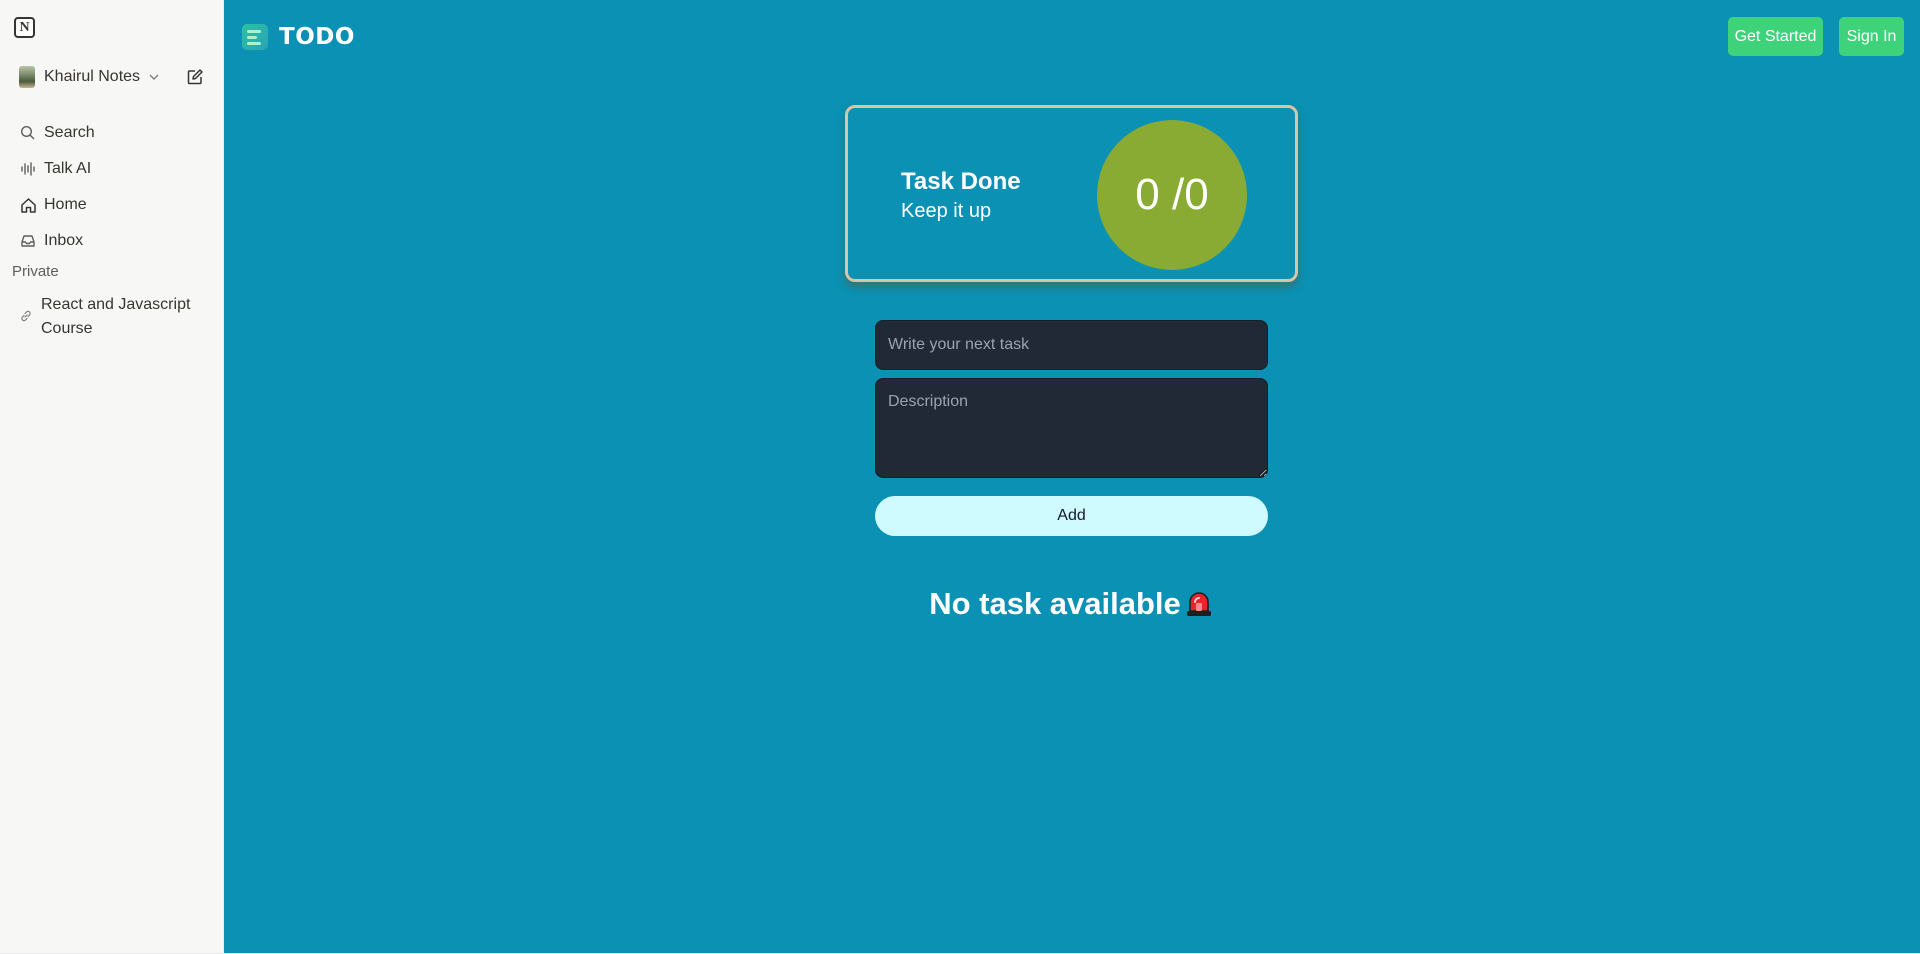  Describe the element at coordinates (26, 316) in the screenshot. I see `link-icon` at that location.